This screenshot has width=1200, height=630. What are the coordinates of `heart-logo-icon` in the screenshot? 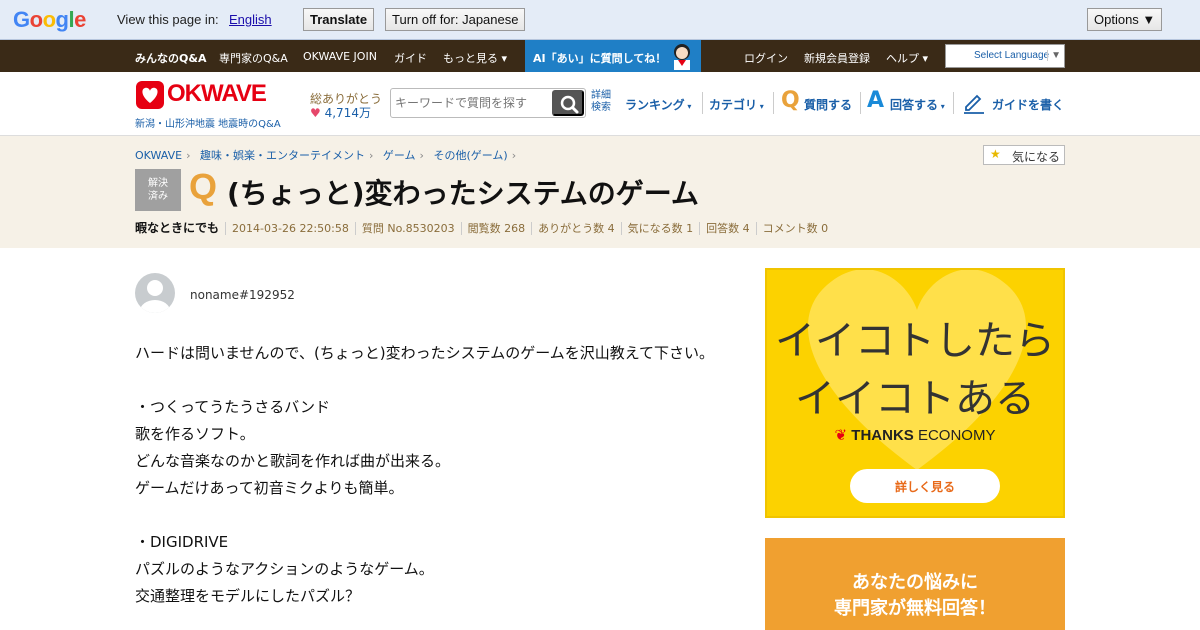 It's located at (150, 95).